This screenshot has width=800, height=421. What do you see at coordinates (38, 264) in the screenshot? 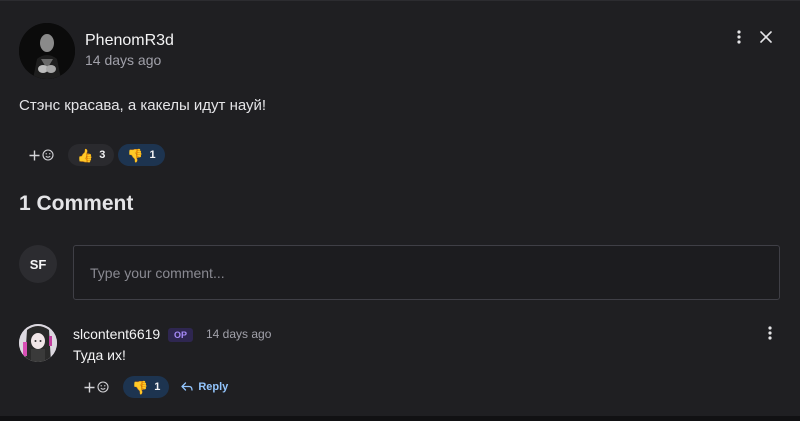
I see `current-user-avatar: SF` at bounding box center [38, 264].